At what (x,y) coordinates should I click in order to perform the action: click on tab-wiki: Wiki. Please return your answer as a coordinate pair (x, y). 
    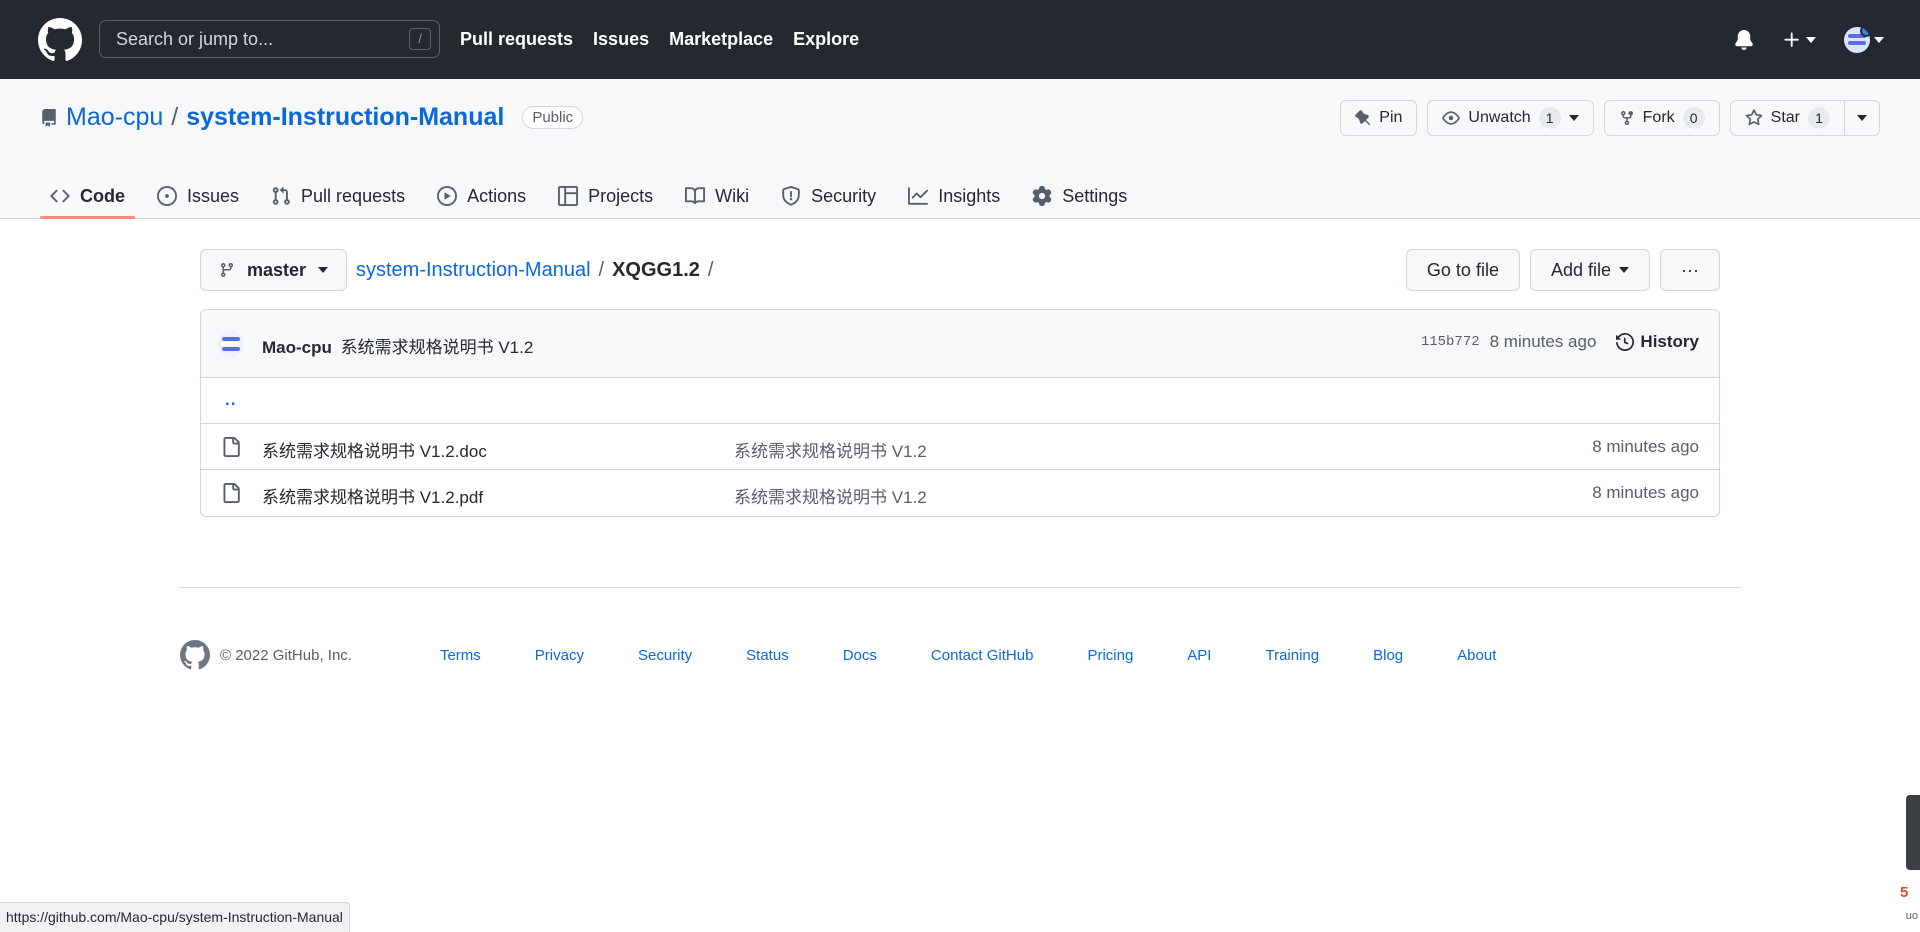
    Looking at the image, I should click on (717, 196).